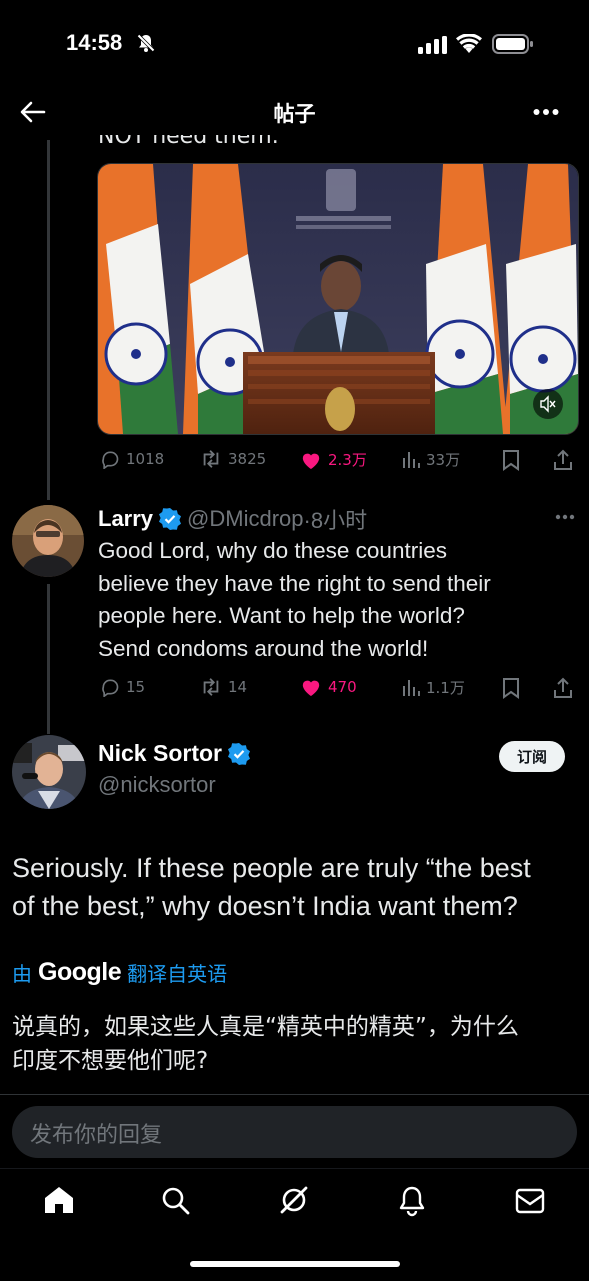  Describe the element at coordinates (59, 1200) in the screenshot. I see `home-icon` at that location.